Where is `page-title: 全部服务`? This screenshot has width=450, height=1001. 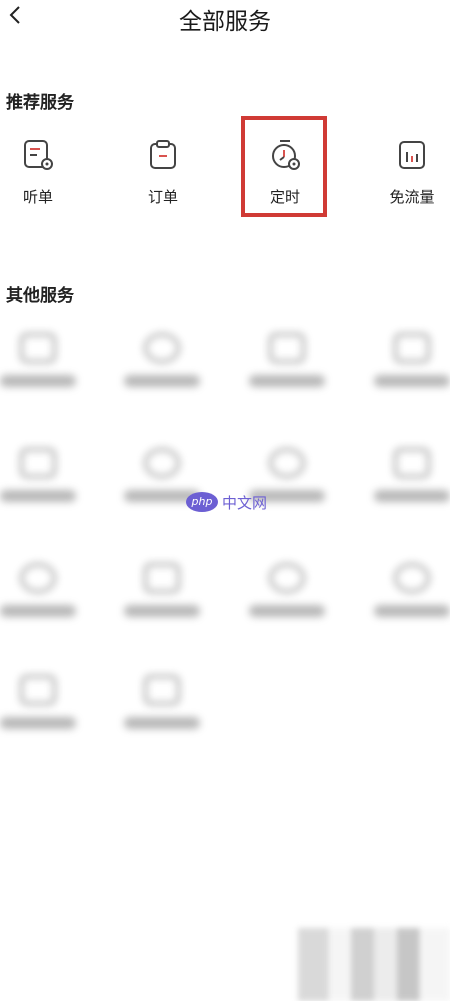 page-title: 全部服务 is located at coordinates (225, 22).